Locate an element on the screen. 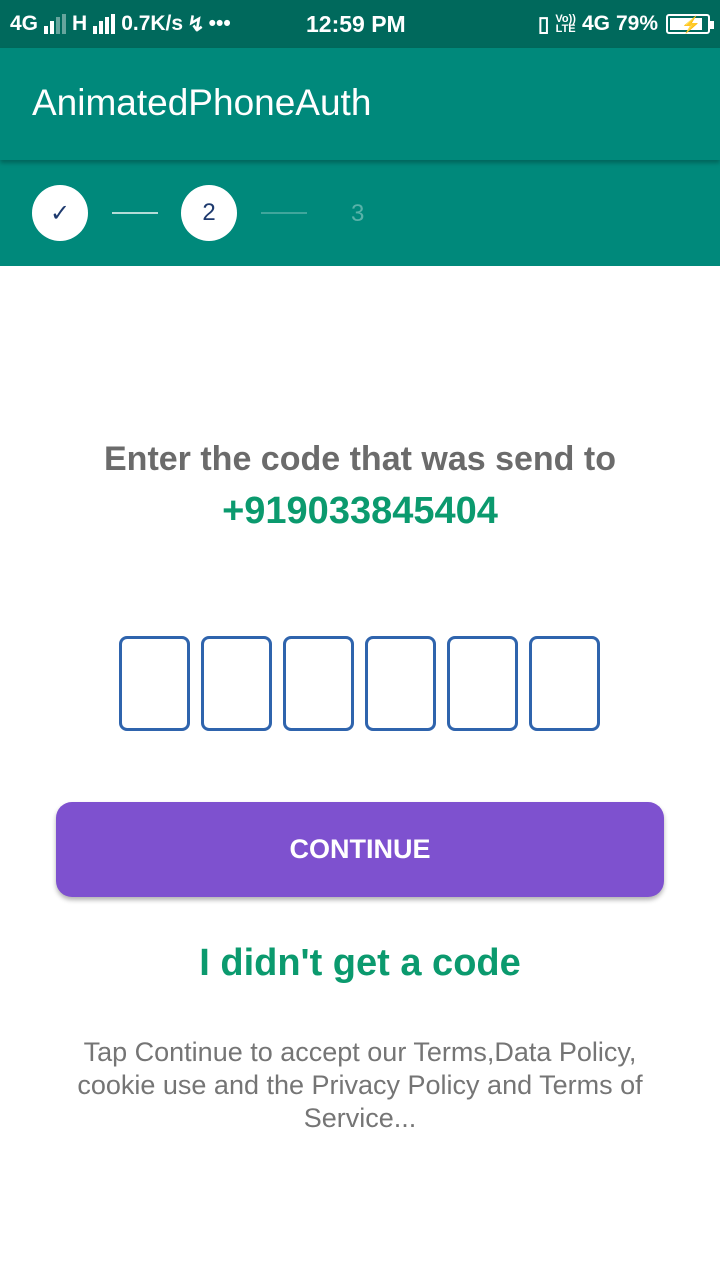  network-type-2: H is located at coordinates (80, 23).